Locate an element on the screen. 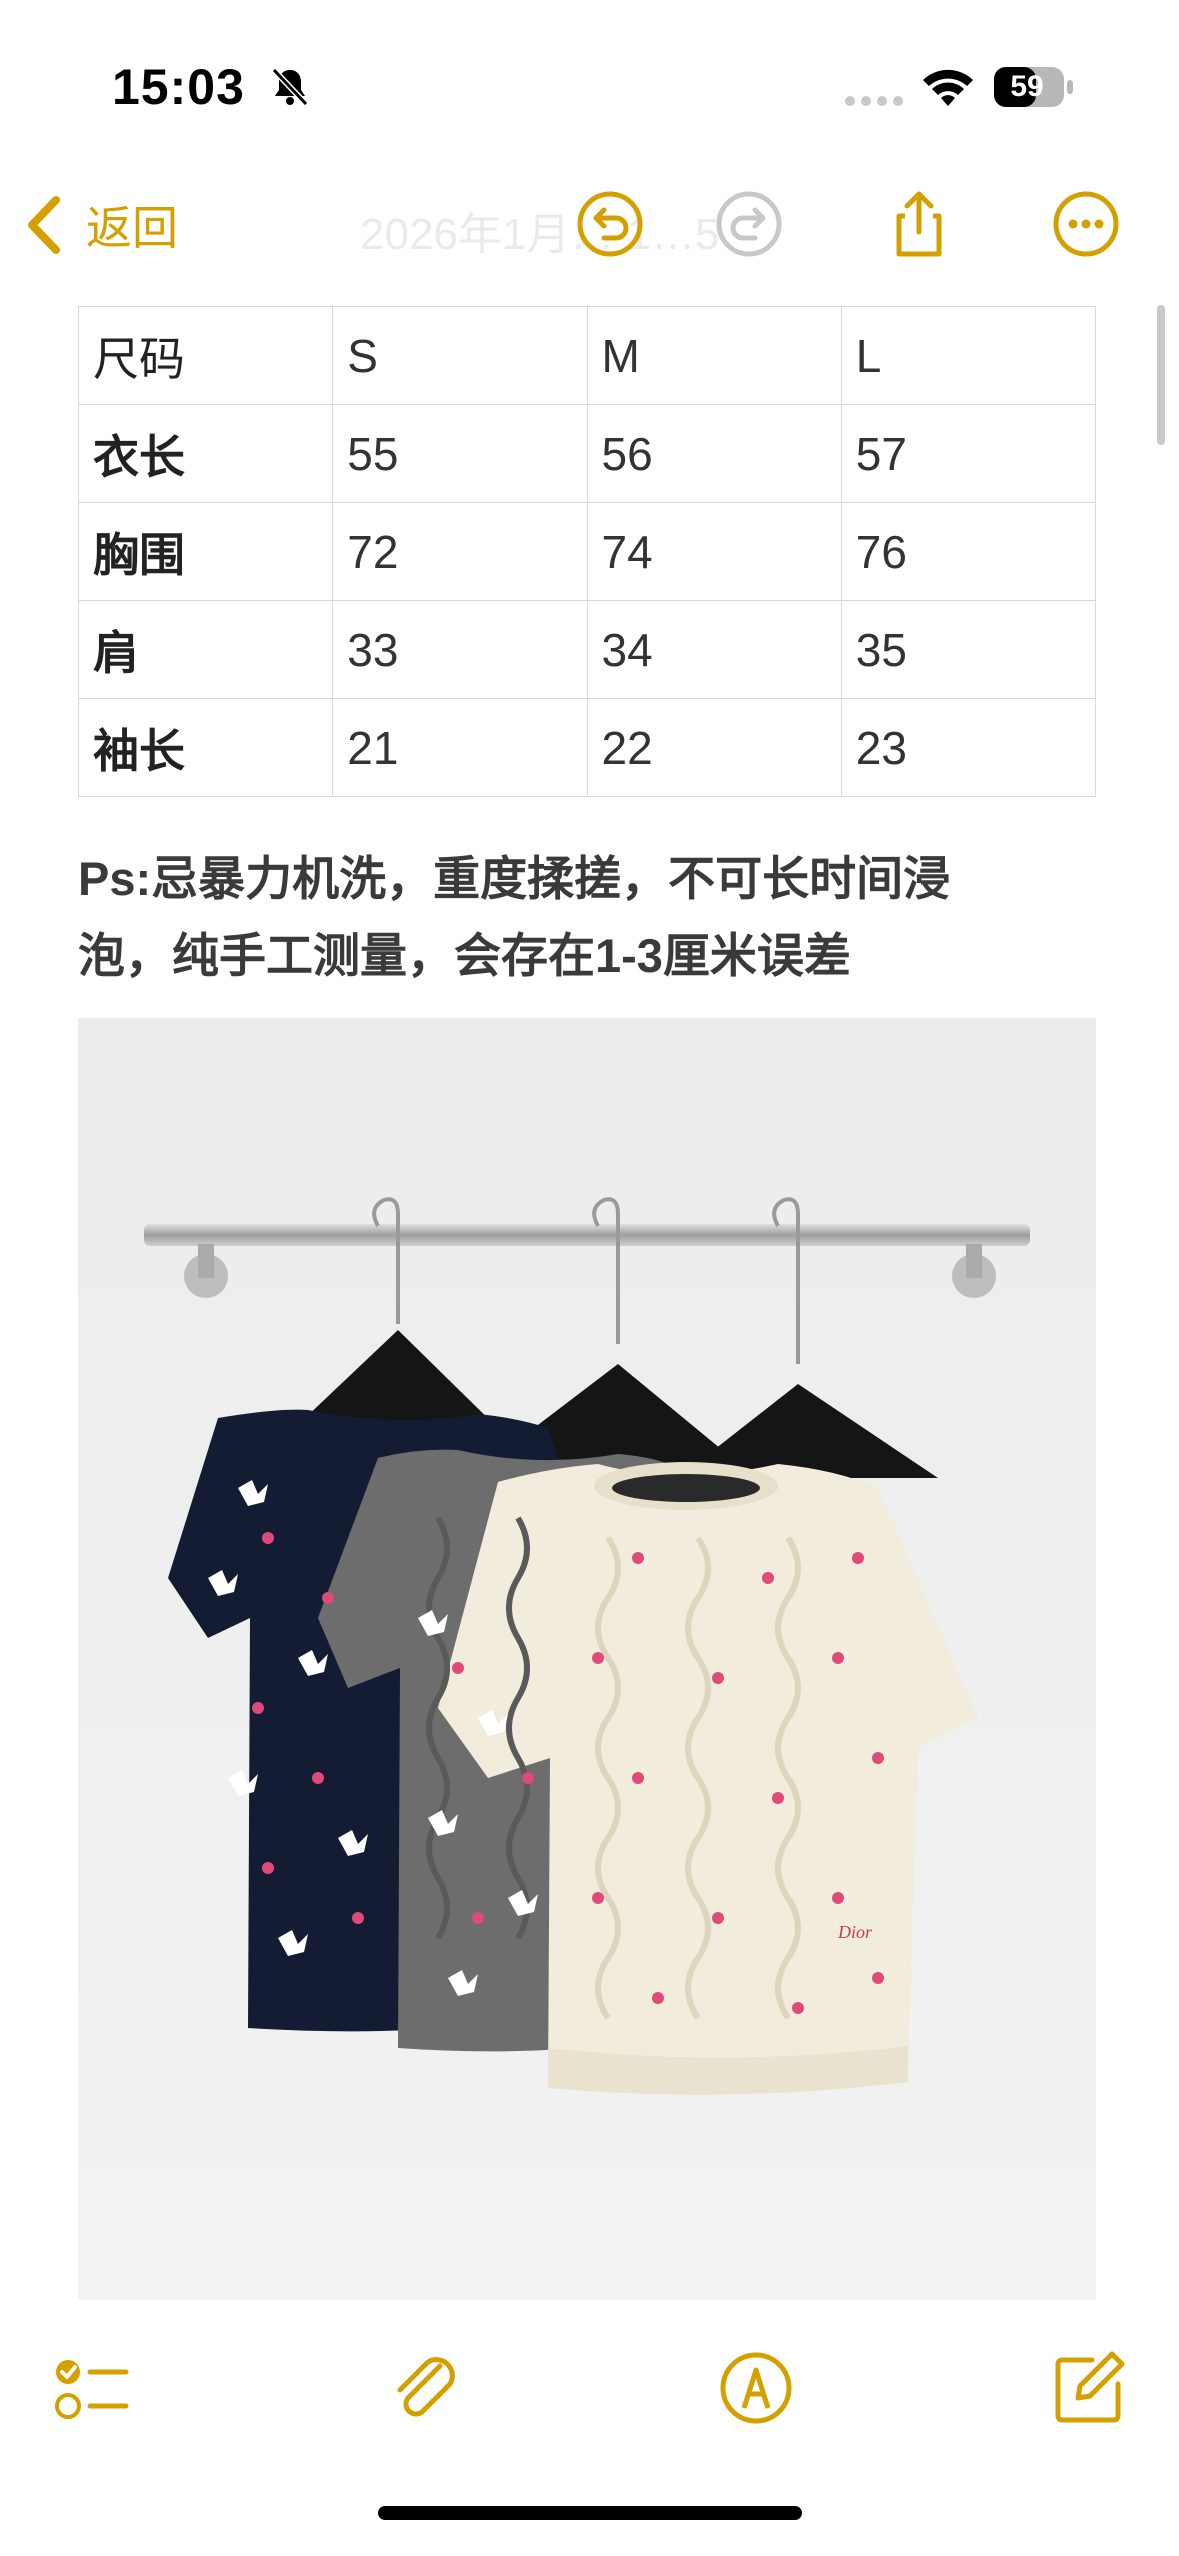 The image size is (1179, 2556). table-row: 袖长 21 22 23 is located at coordinates (587, 747).